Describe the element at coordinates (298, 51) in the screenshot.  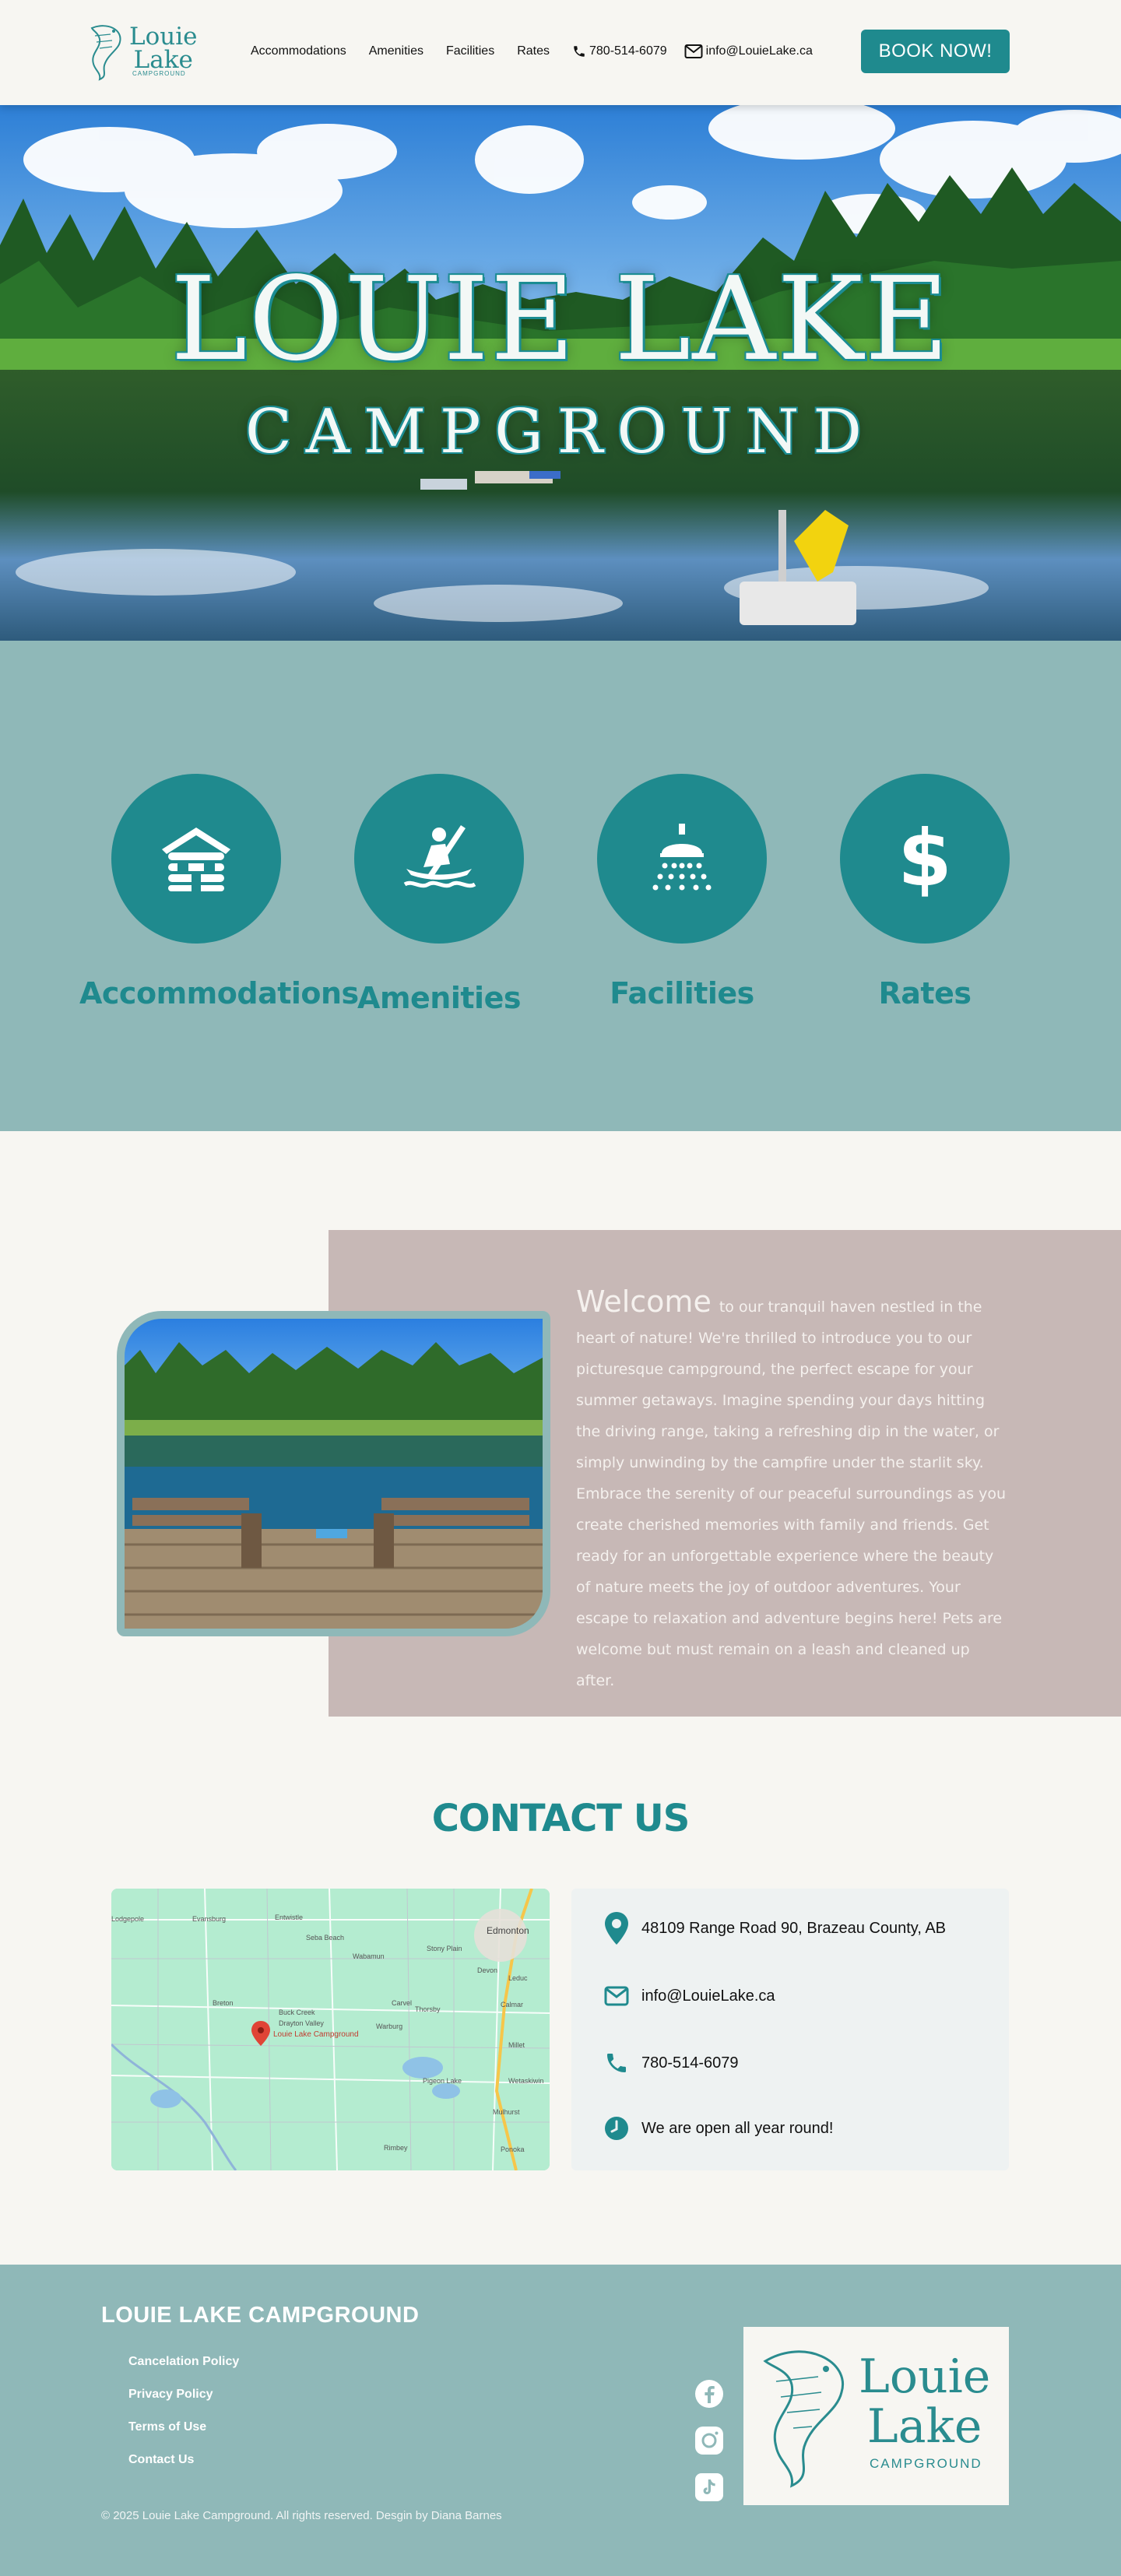
I see `nav-accommodations: Accommodations` at that location.